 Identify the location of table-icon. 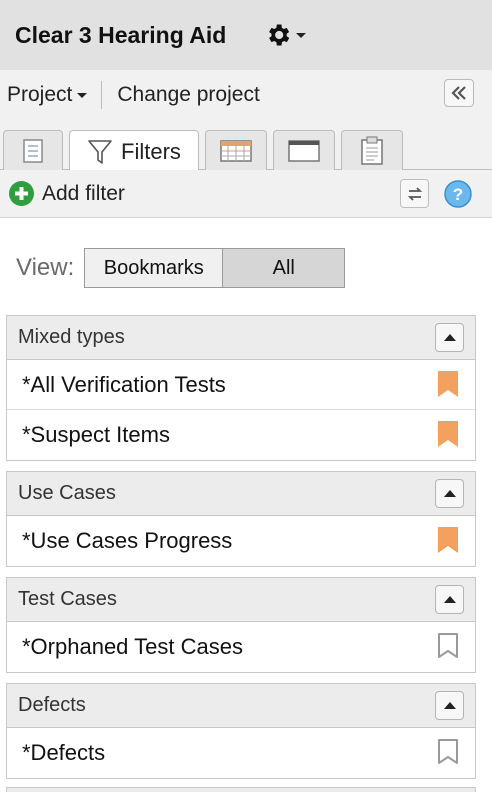
(236, 151).